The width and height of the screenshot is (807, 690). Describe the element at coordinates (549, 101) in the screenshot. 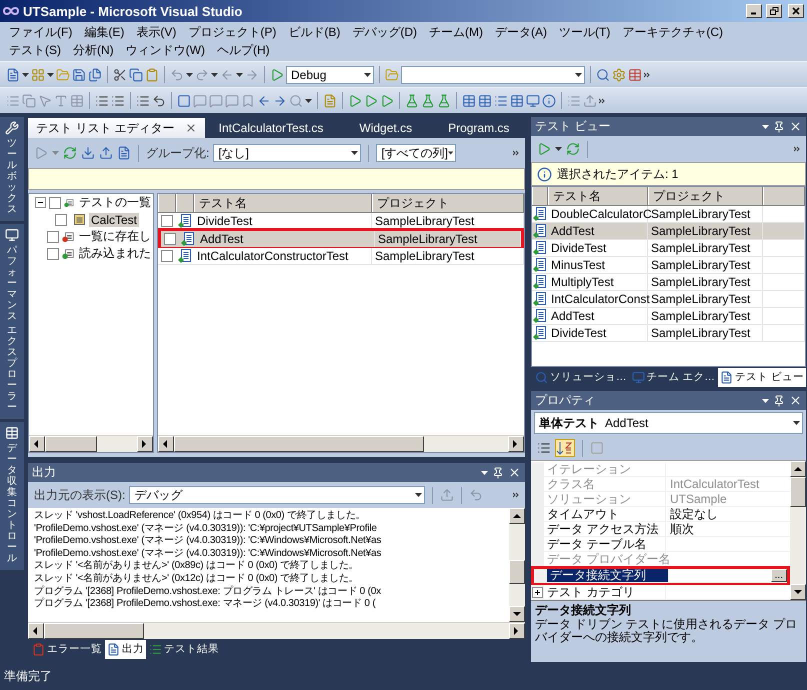

I see `info-icon` at that location.